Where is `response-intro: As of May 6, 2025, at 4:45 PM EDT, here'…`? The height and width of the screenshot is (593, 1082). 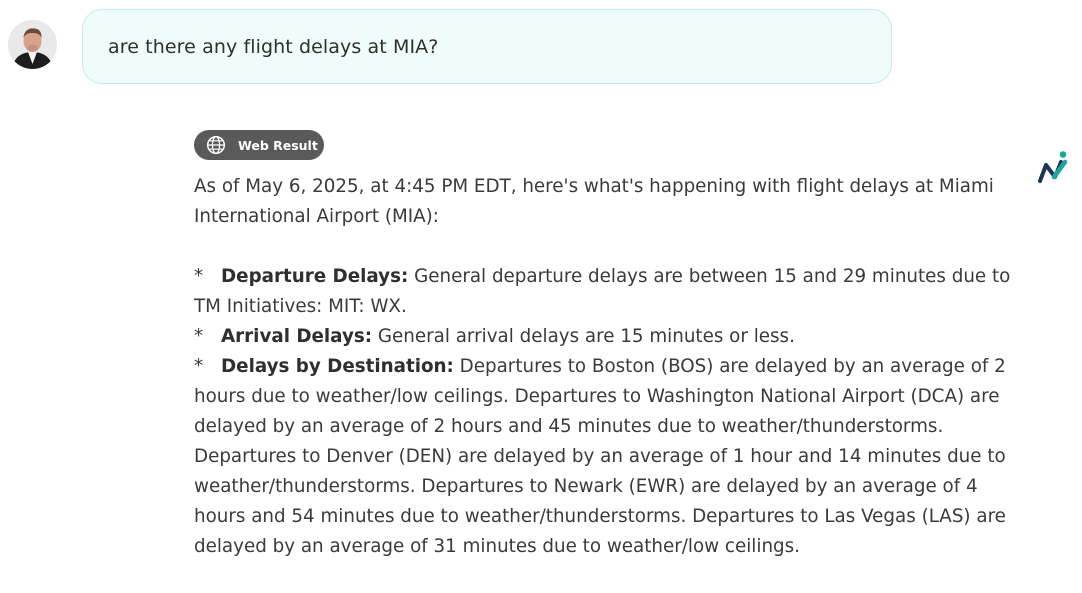
response-intro: As of May 6, 2025, at 4:45 PM EDT, here'… is located at coordinates (594, 201).